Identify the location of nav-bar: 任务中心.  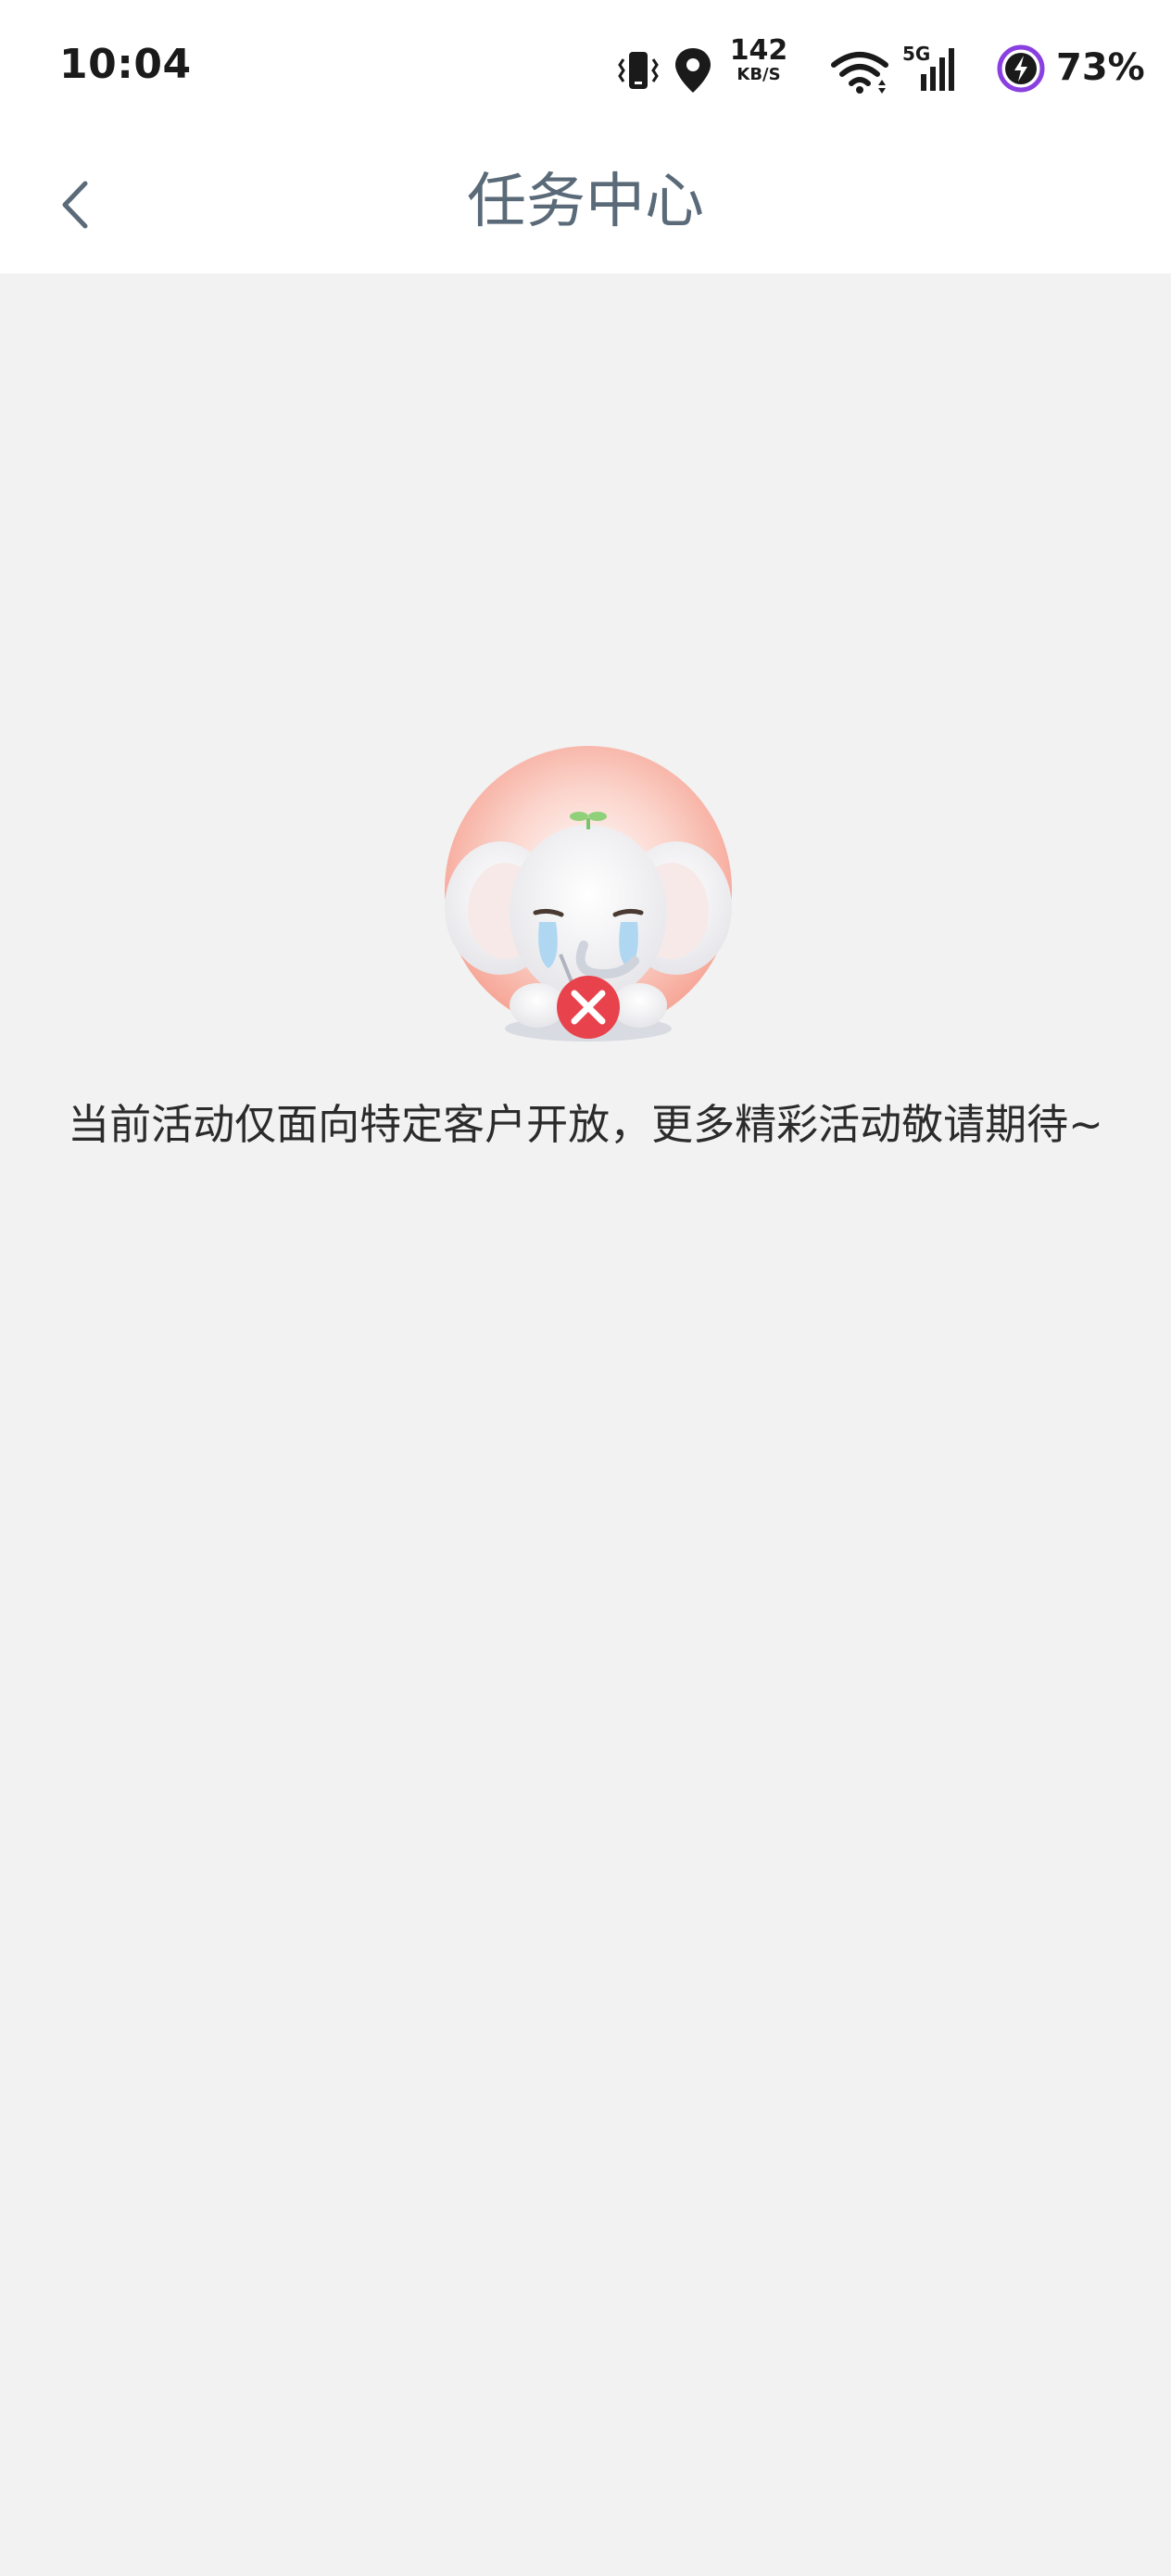
(585, 206).